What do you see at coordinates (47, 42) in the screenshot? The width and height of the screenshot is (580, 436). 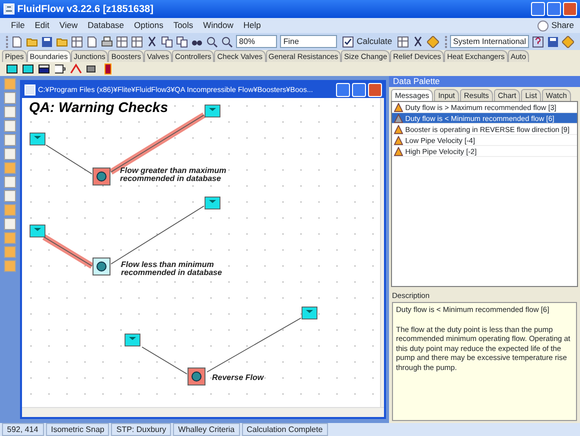 I see `save-icon` at bounding box center [47, 42].